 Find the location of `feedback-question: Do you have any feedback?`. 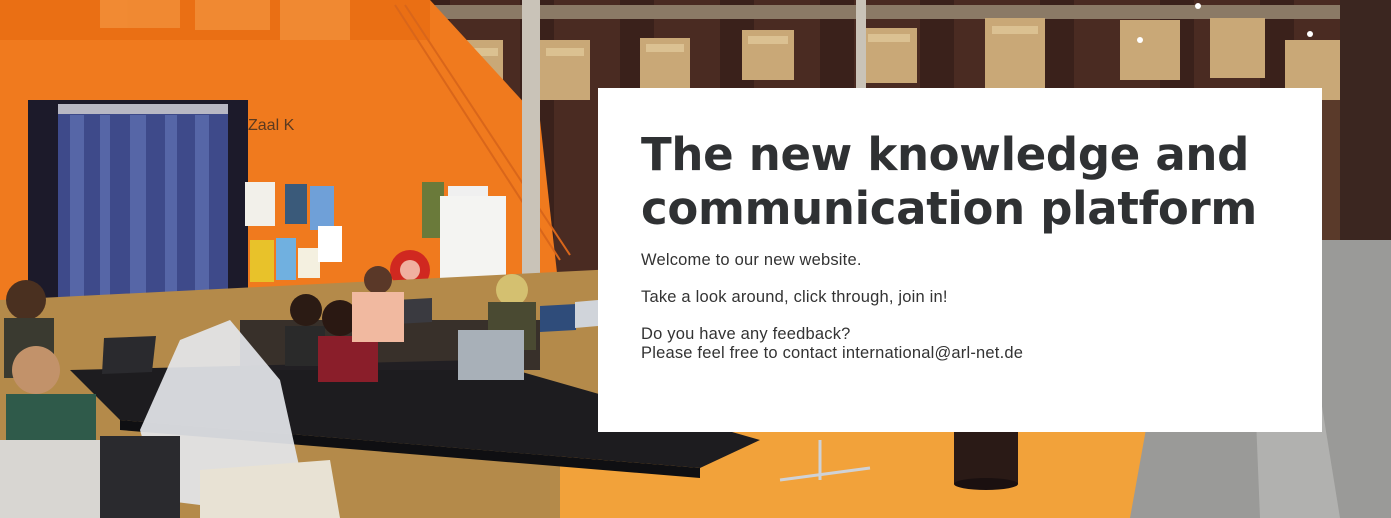

feedback-question: Do you have any feedback? is located at coordinates (746, 334).